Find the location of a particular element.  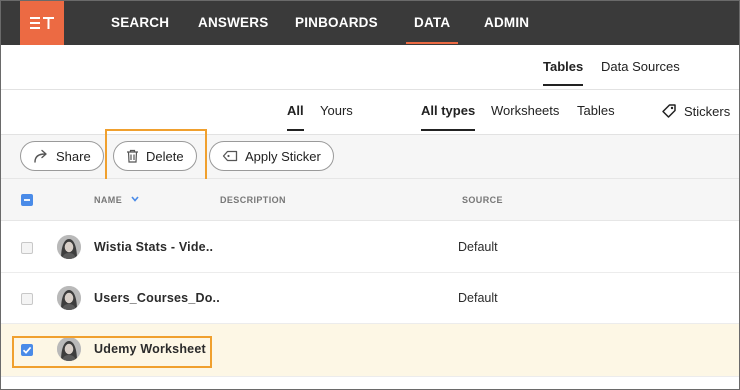

share-label: Share is located at coordinates (73, 156).